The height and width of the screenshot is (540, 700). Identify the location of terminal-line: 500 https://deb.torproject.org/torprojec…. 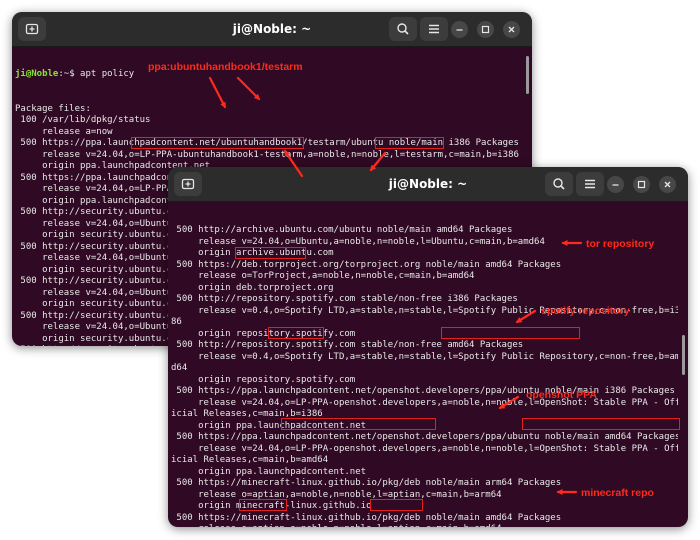
(366, 264).